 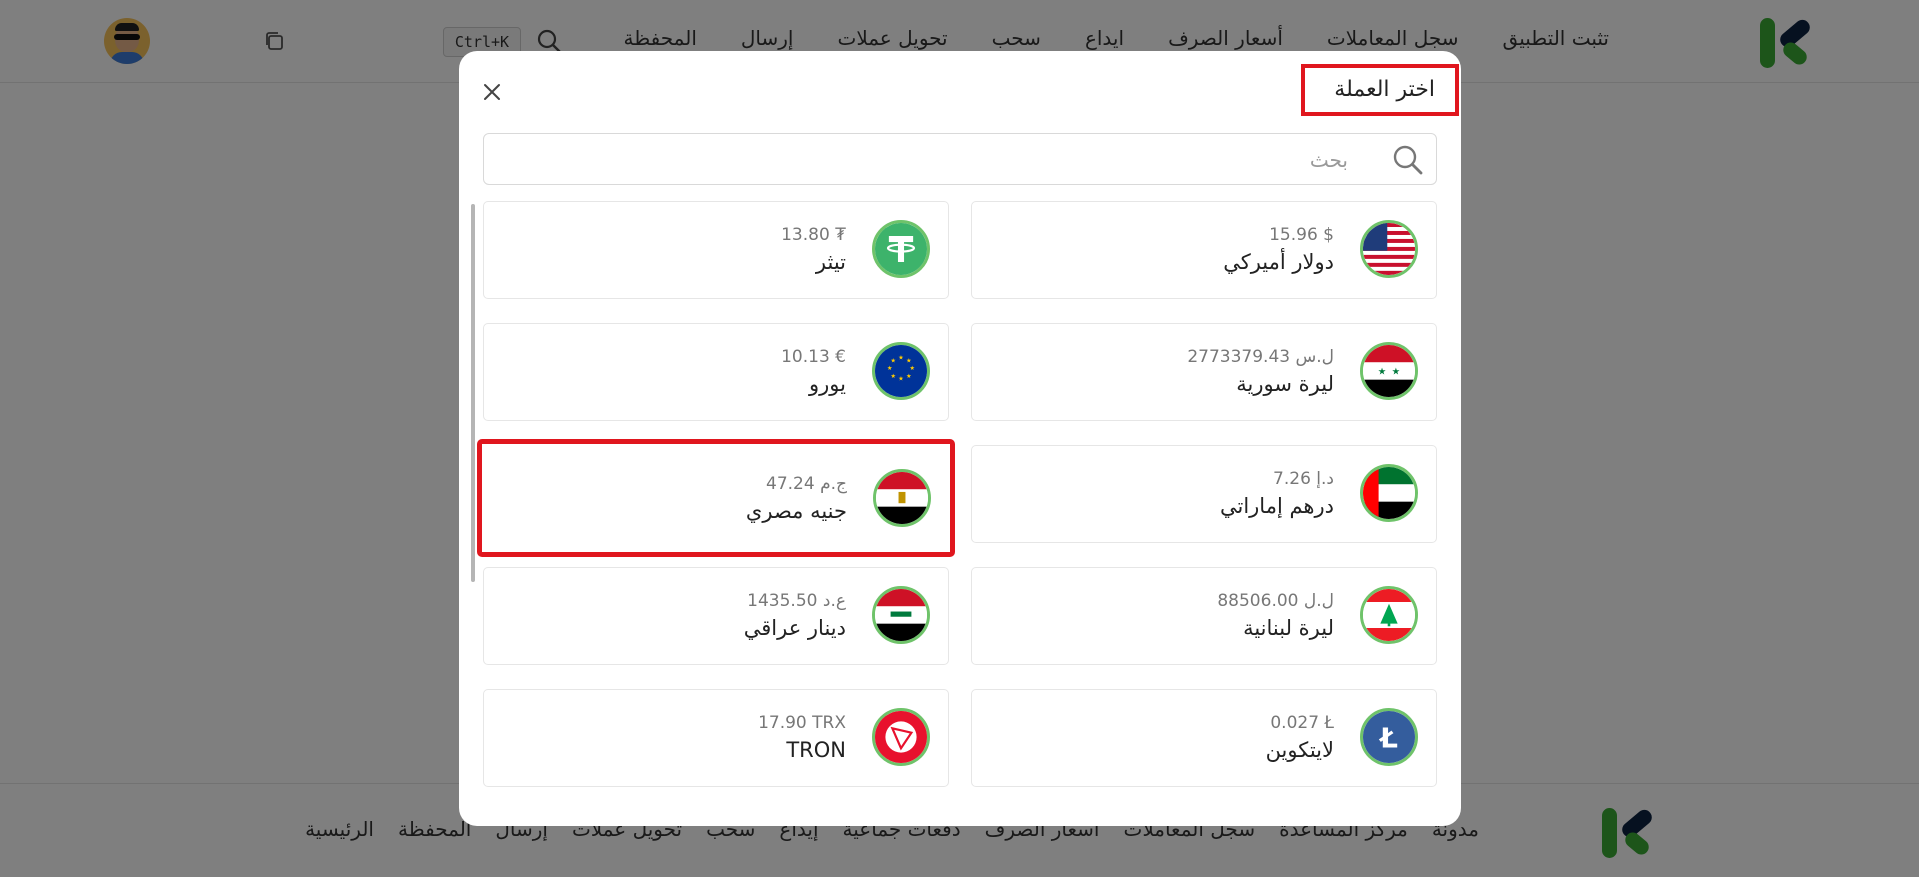 I want to click on currency-card-aed: 7.26 د.إ درهم إماراتي, so click(x=1204, y=494).